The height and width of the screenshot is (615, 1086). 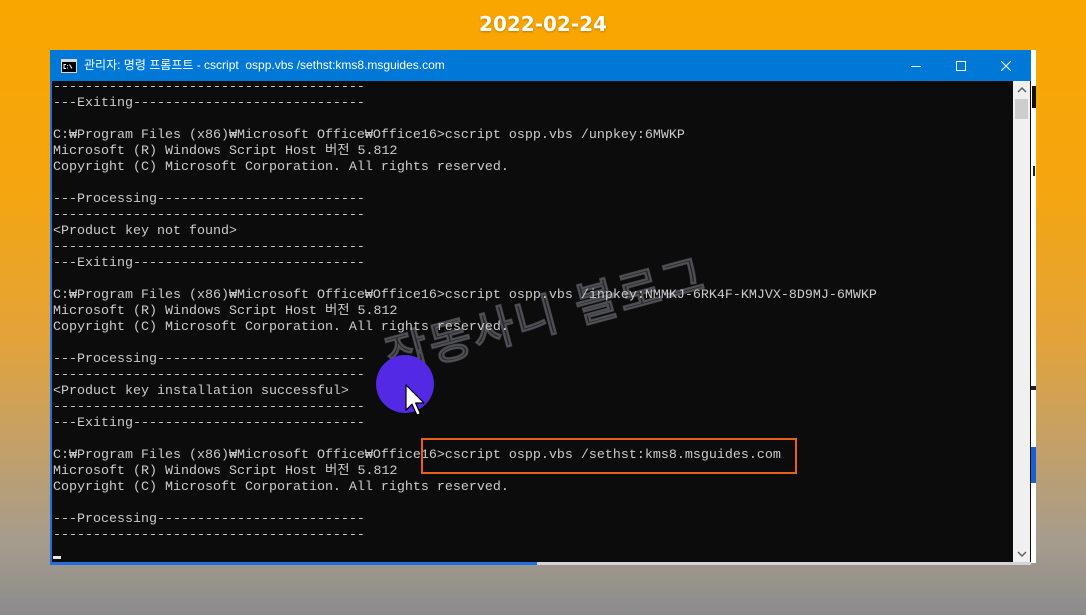 What do you see at coordinates (145, 231) in the screenshot?
I see `console-line: <Product key not found>` at bounding box center [145, 231].